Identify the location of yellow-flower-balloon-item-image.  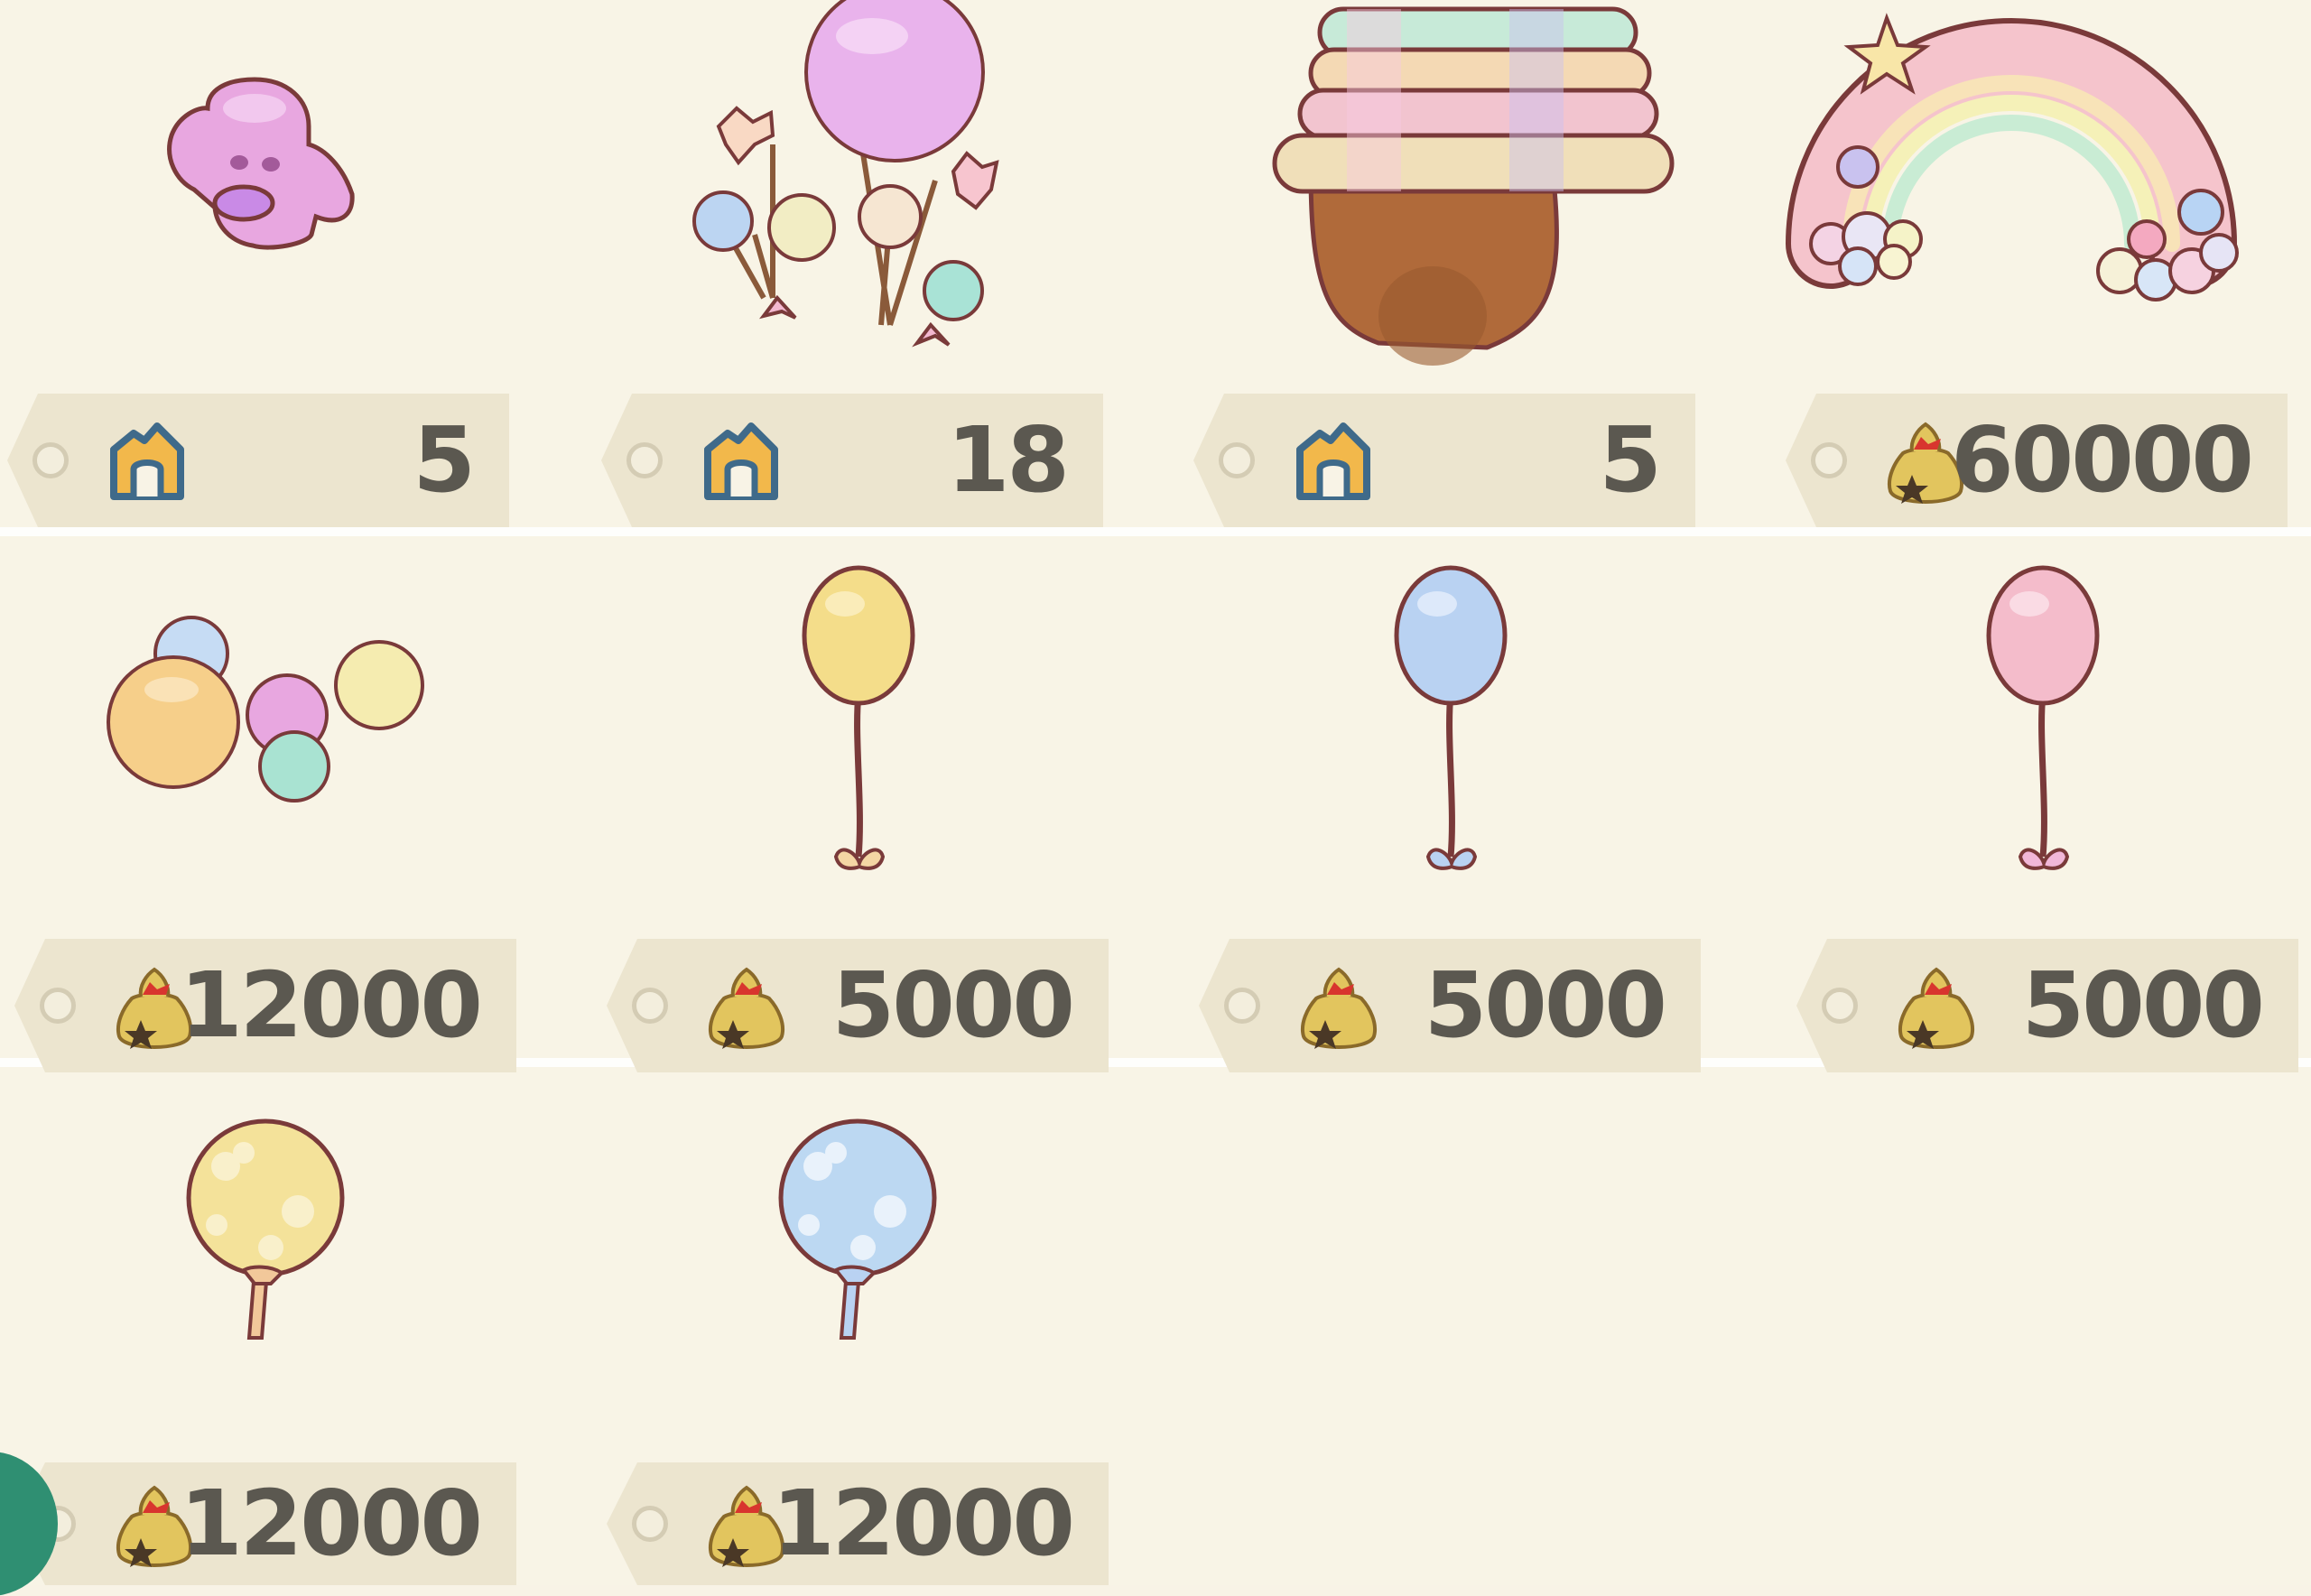
(265, 1229).